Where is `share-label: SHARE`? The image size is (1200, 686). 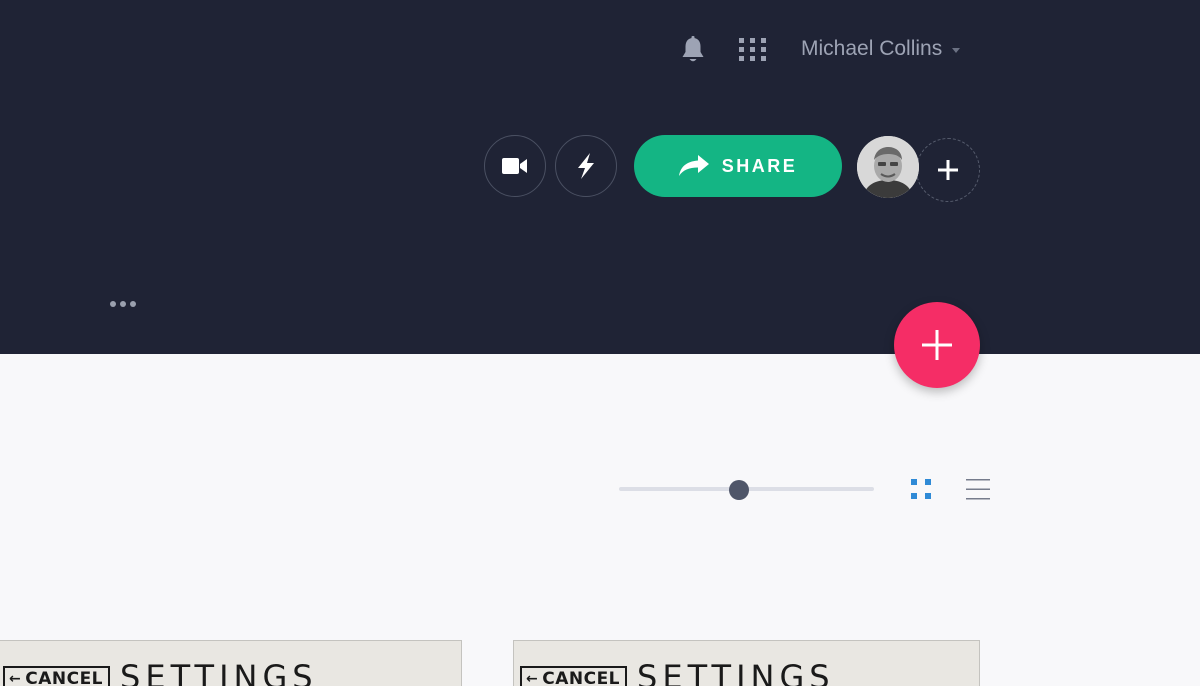 share-label: SHARE is located at coordinates (759, 165).